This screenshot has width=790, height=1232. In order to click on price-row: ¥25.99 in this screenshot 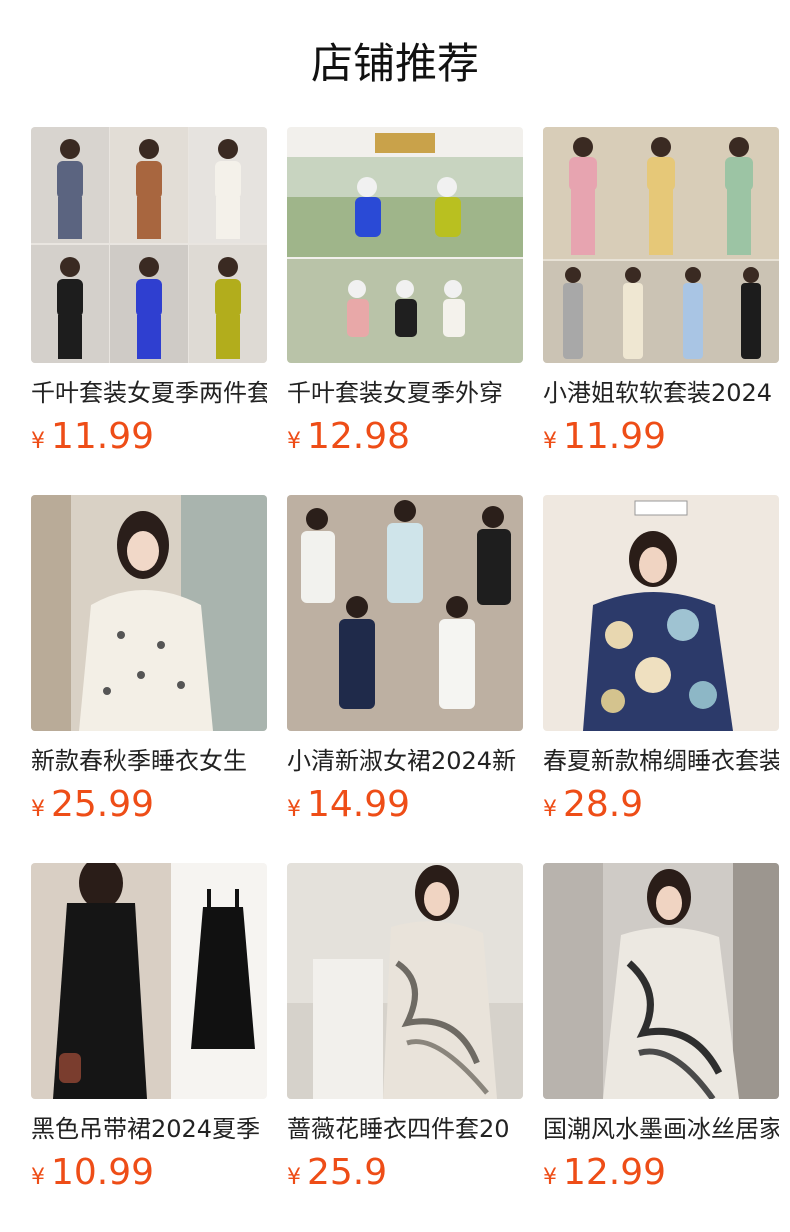, I will do `click(92, 805)`.